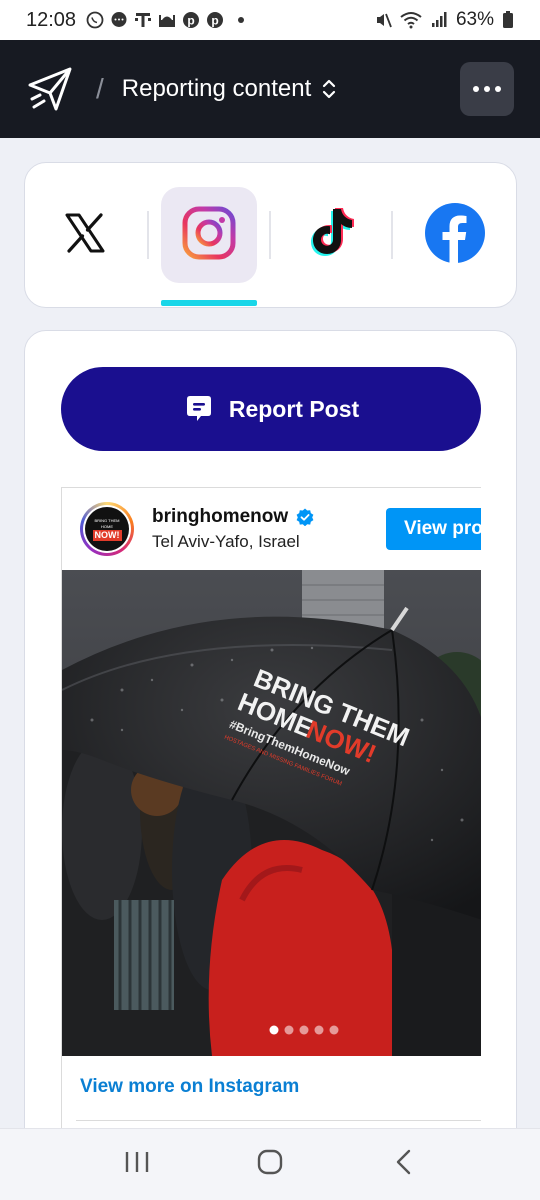 Image resolution: width=540 pixels, height=1200 pixels. Describe the element at coordinates (50, 89) in the screenshot. I see `paper-plane-logo-icon` at that location.